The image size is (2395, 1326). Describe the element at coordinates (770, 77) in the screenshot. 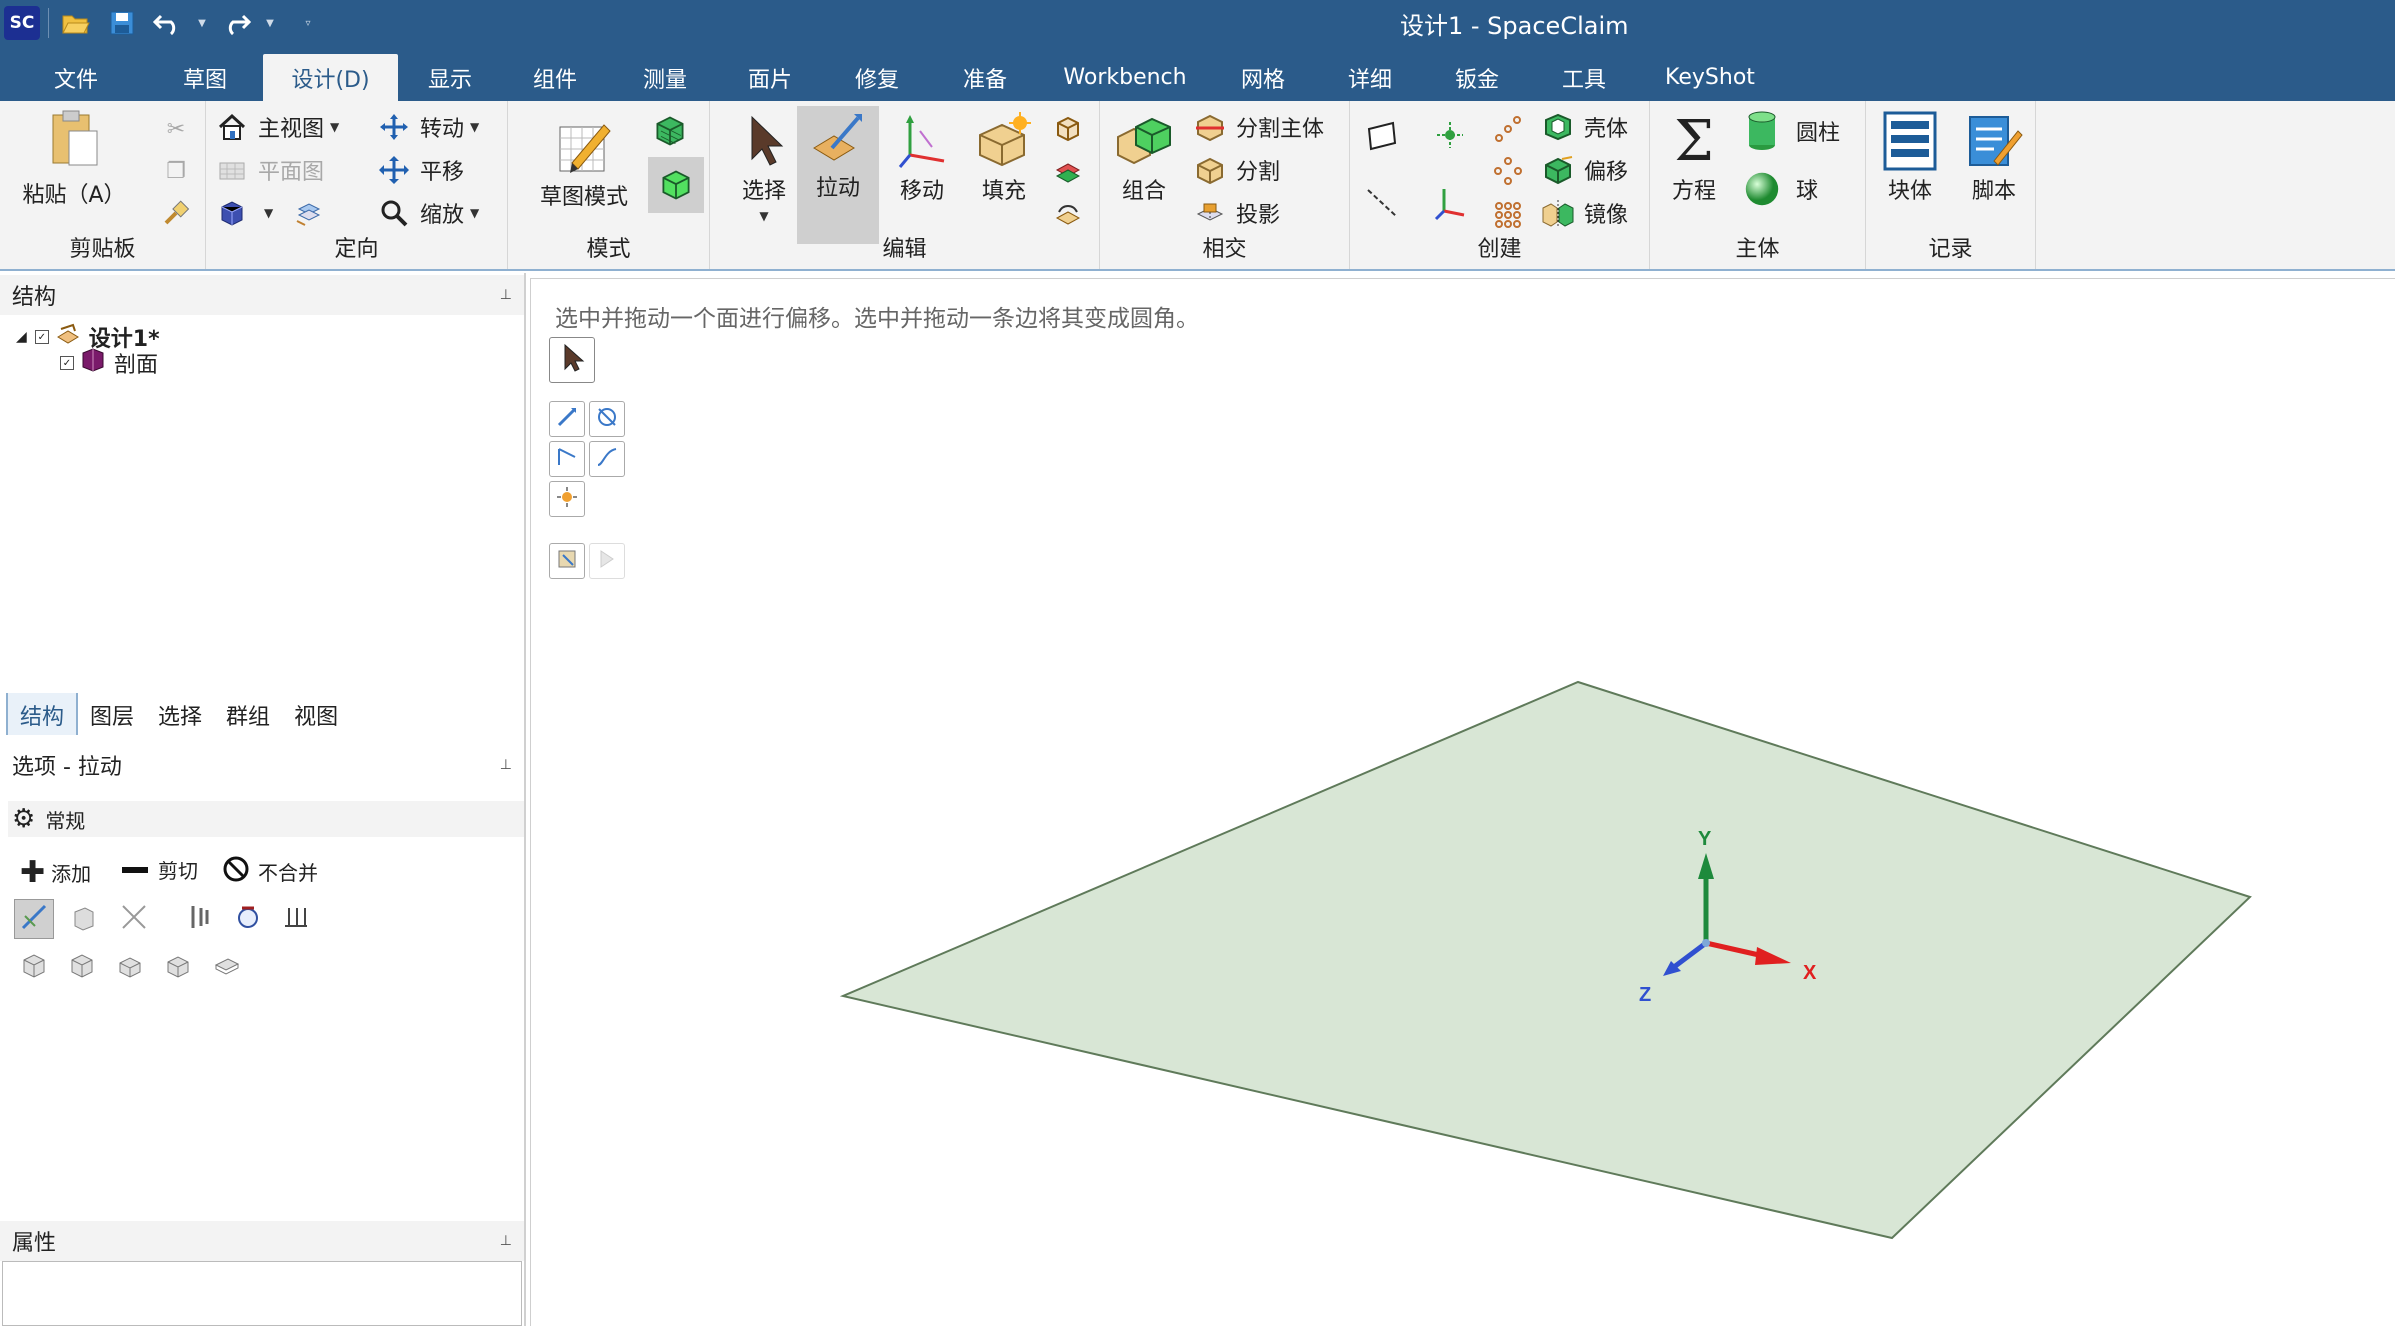

I see `tab-facets: 面片` at that location.